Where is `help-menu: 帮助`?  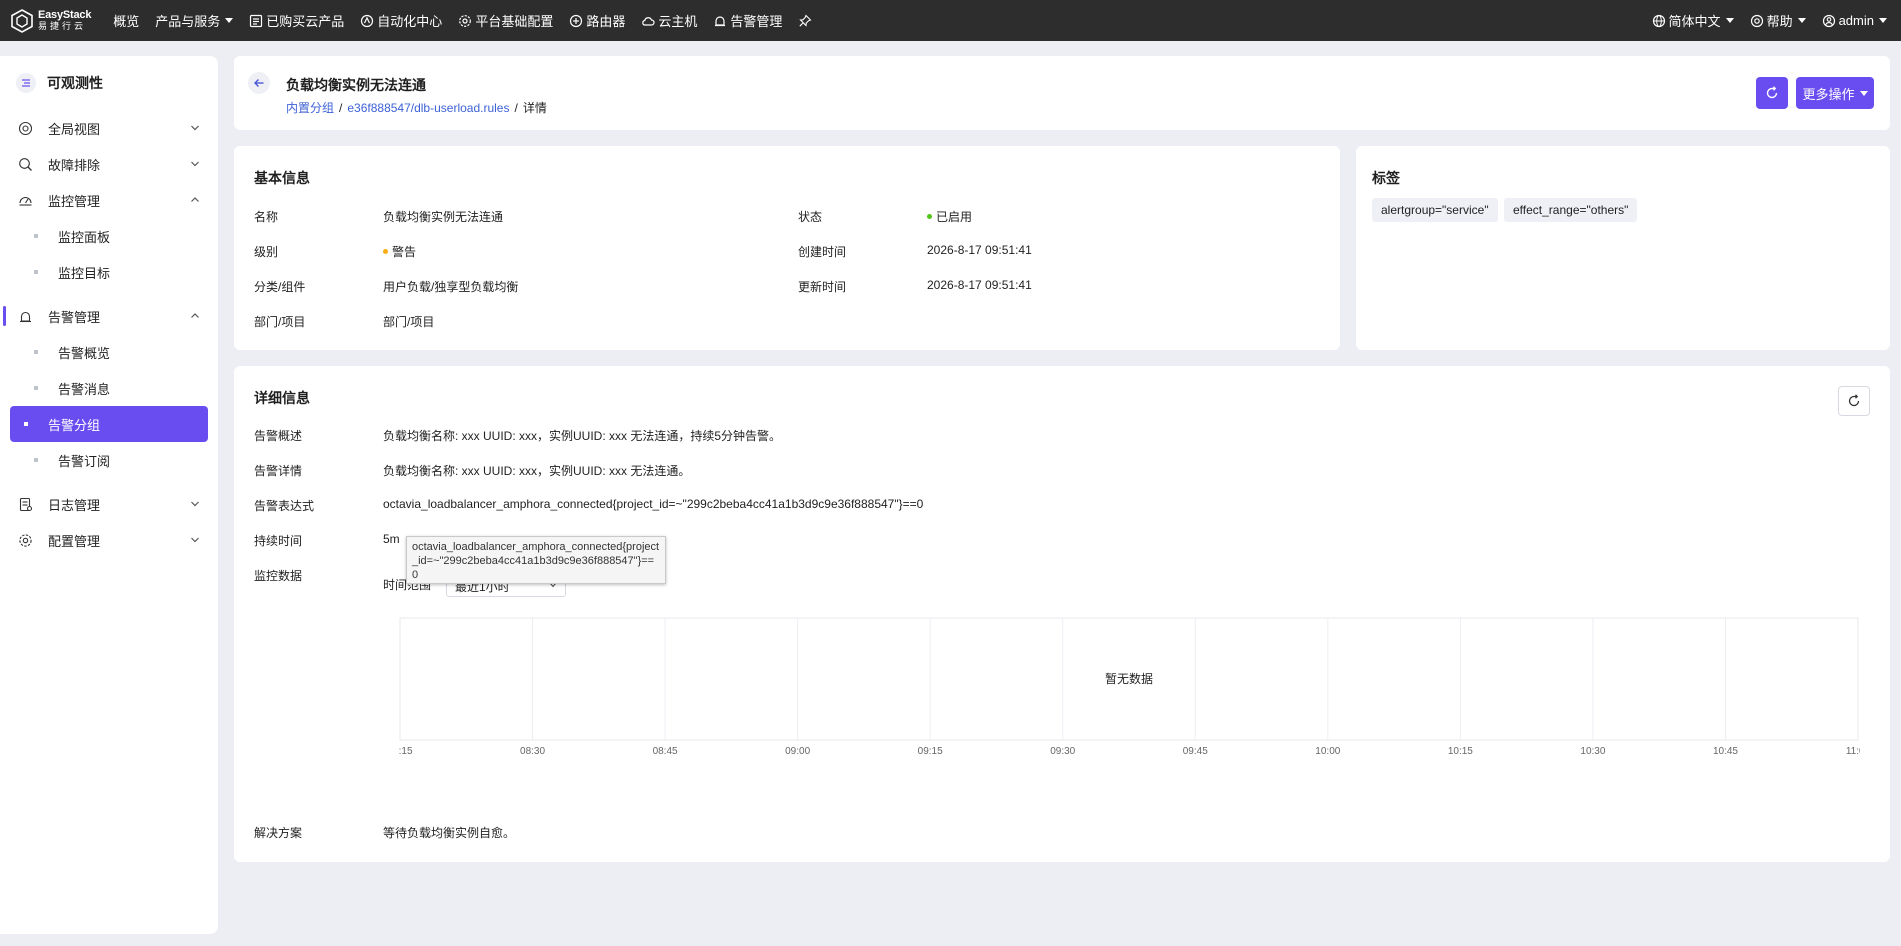 help-menu: 帮助 is located at coordinates (1778, 20).